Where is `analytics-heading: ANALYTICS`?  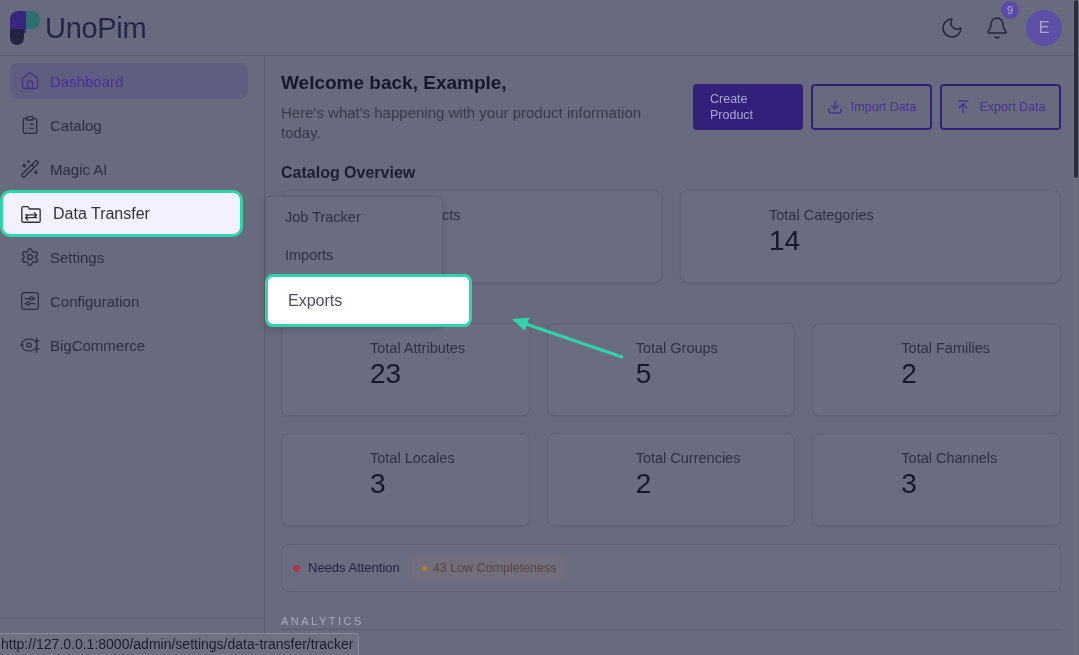
analytics-heading: ANALYTICS is located at coordinates (671, 622).